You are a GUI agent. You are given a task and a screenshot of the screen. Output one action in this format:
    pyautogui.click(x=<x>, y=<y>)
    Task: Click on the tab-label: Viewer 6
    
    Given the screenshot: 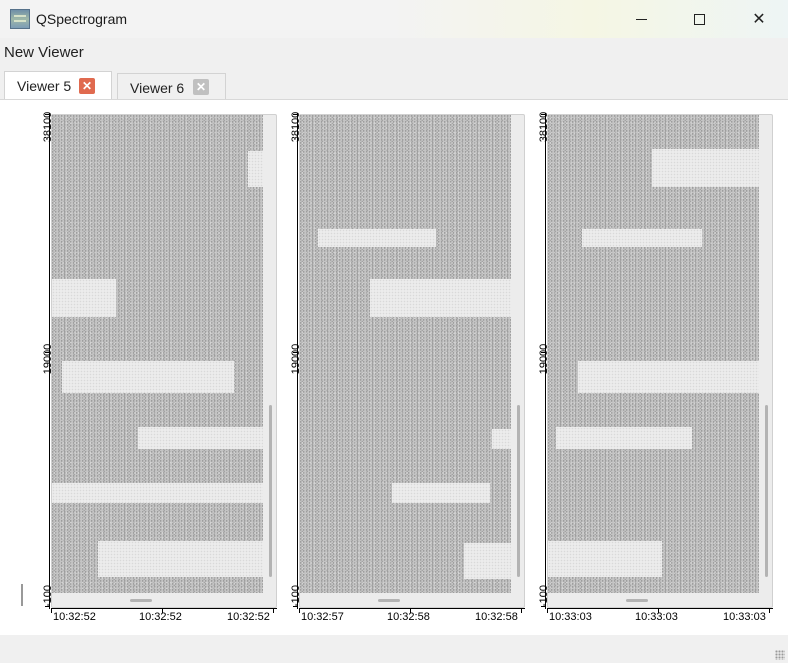 What is the action you would take?
    pyautogui.click(x=157, y=87)
    